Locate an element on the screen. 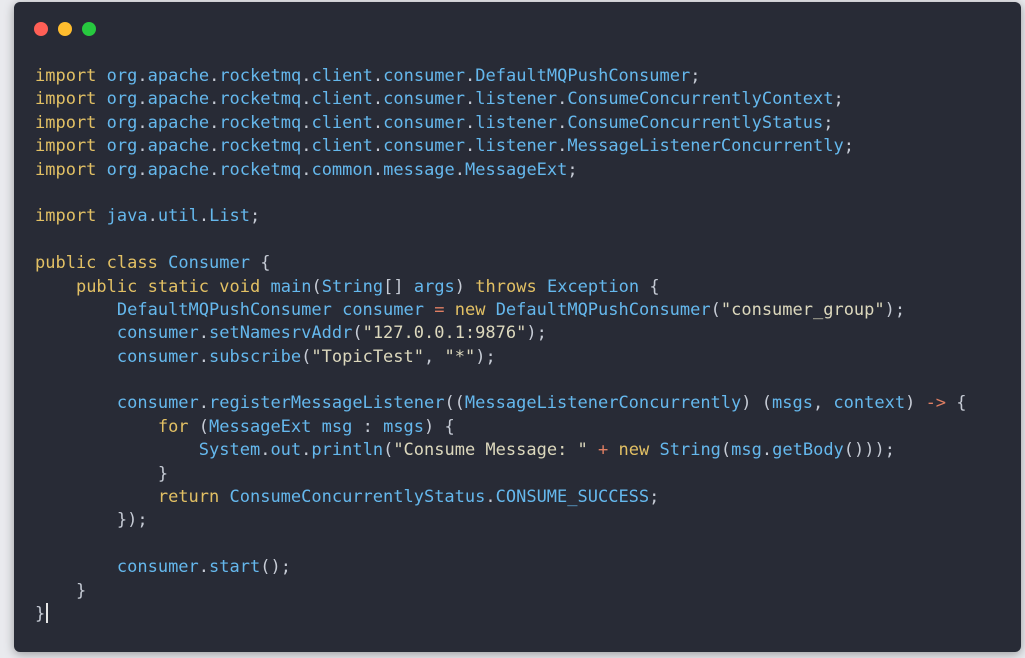 Image resolution: width=1025 pixels, height=658 pixels. identifier-token: Consumer is located at coordinates (209, 263).